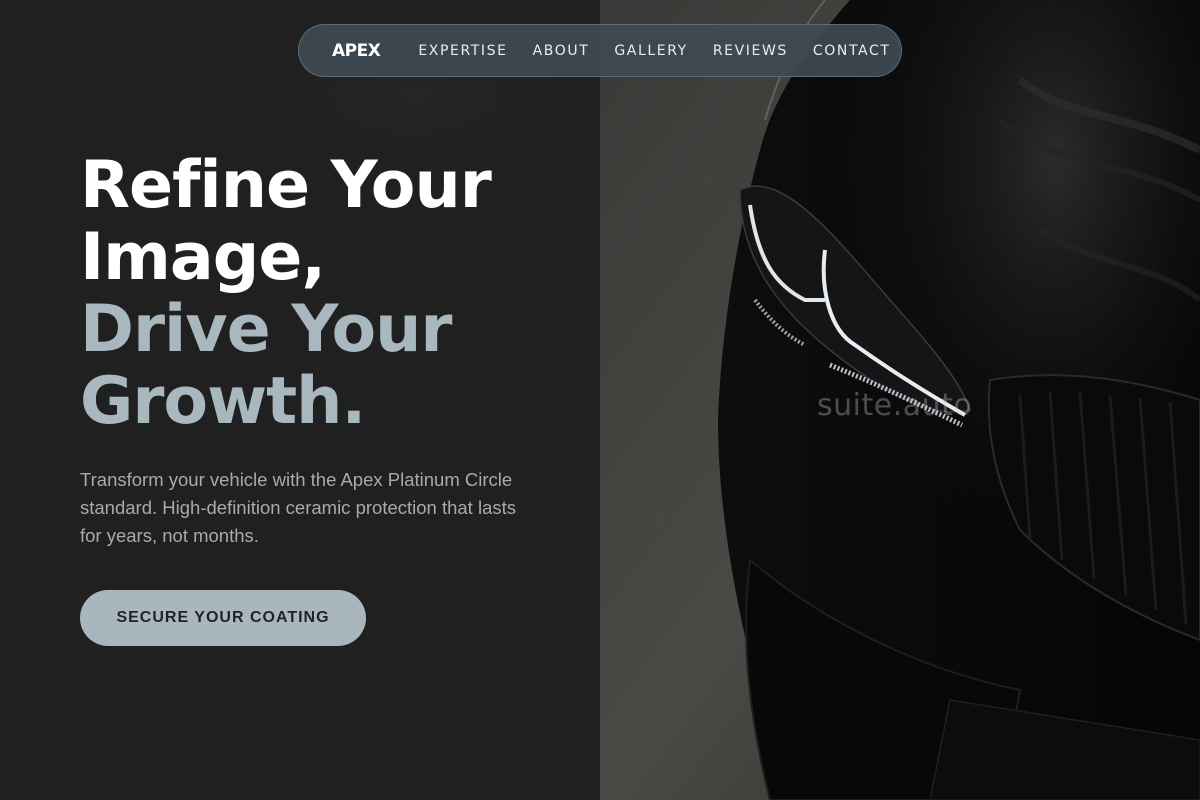 Image resolution: width=1200 pixels, height=800 pixels. Describe the element at coordinates (750, 51) in the screenshot. I see `nav-link-reviews: REVIEWS` at that location.